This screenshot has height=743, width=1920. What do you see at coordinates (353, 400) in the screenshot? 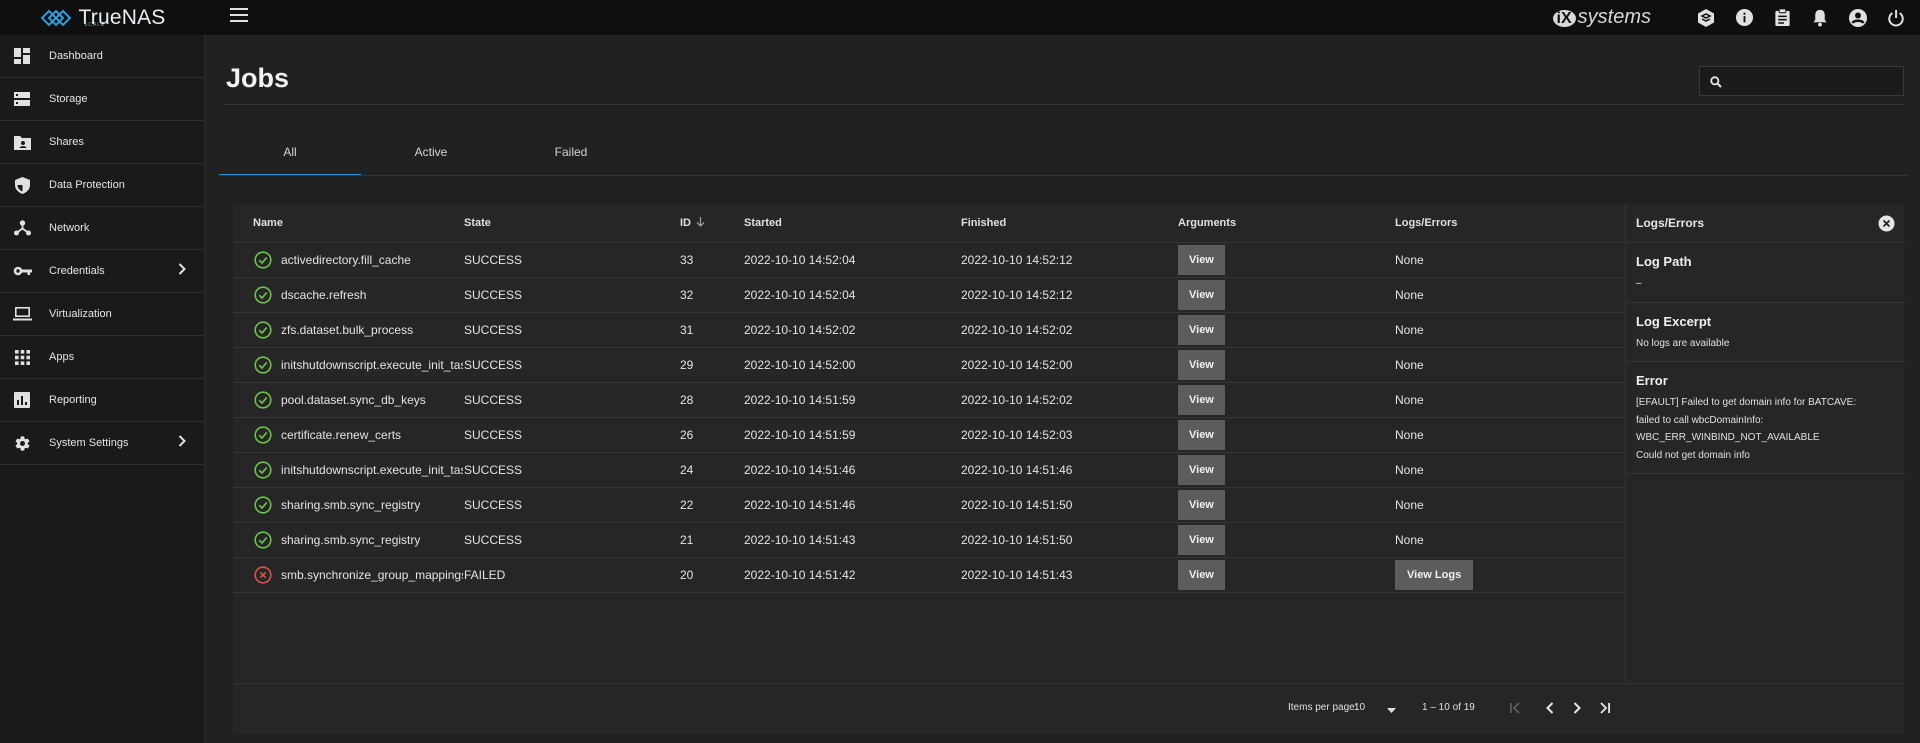
I see `job-name: pool.dataset.sync_db_keys` at bounding box center [353, 400].